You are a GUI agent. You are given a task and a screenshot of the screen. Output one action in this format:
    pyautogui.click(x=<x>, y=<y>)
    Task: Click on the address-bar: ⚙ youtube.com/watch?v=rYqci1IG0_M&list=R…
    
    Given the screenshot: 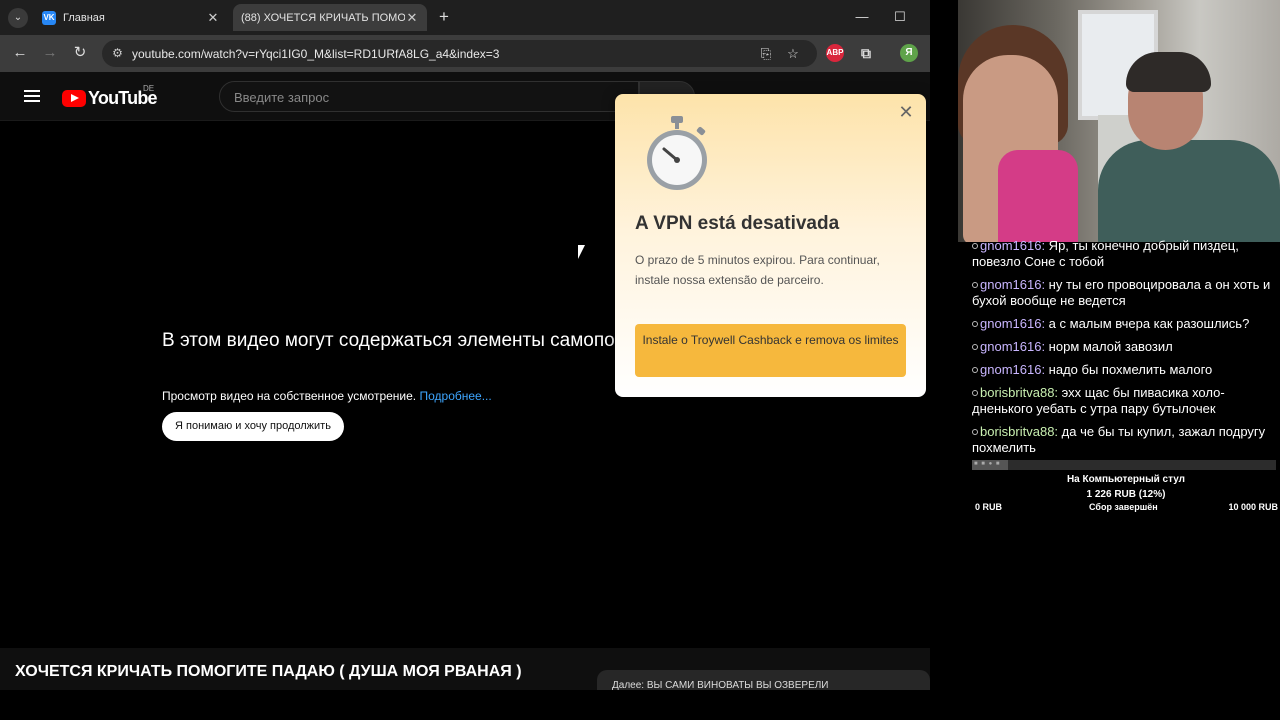 What is the action you would take?
    pyautogui.click(x=459, y=53)
    